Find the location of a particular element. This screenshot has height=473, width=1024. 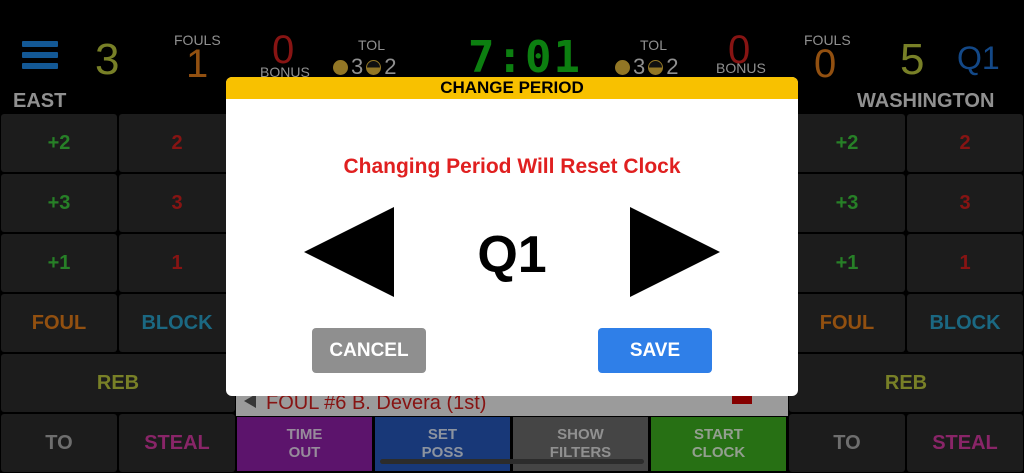

selected-period: Q1 is located at coordinates (512, 255).